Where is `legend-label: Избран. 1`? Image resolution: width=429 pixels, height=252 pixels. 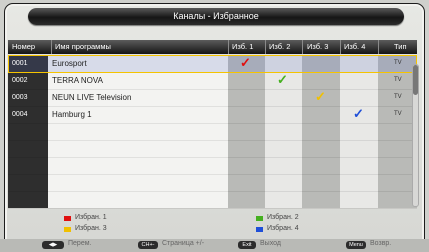
legend-label: Избран. 1 is located at coordinates (91, 217).